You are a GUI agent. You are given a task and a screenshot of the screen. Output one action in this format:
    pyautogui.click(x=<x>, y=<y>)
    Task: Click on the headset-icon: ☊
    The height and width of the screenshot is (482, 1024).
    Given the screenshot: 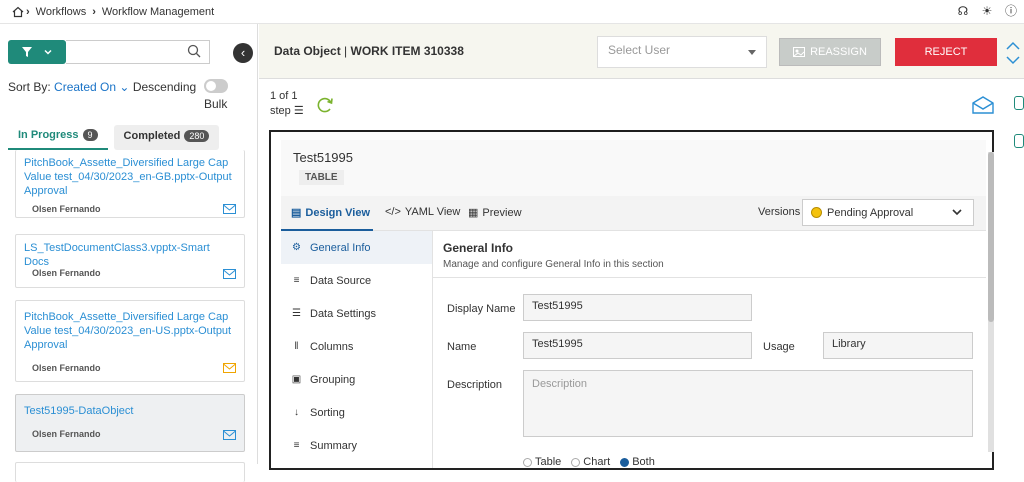 What is the action you would take?
    pyautogui.click(x=963, y=11)
    